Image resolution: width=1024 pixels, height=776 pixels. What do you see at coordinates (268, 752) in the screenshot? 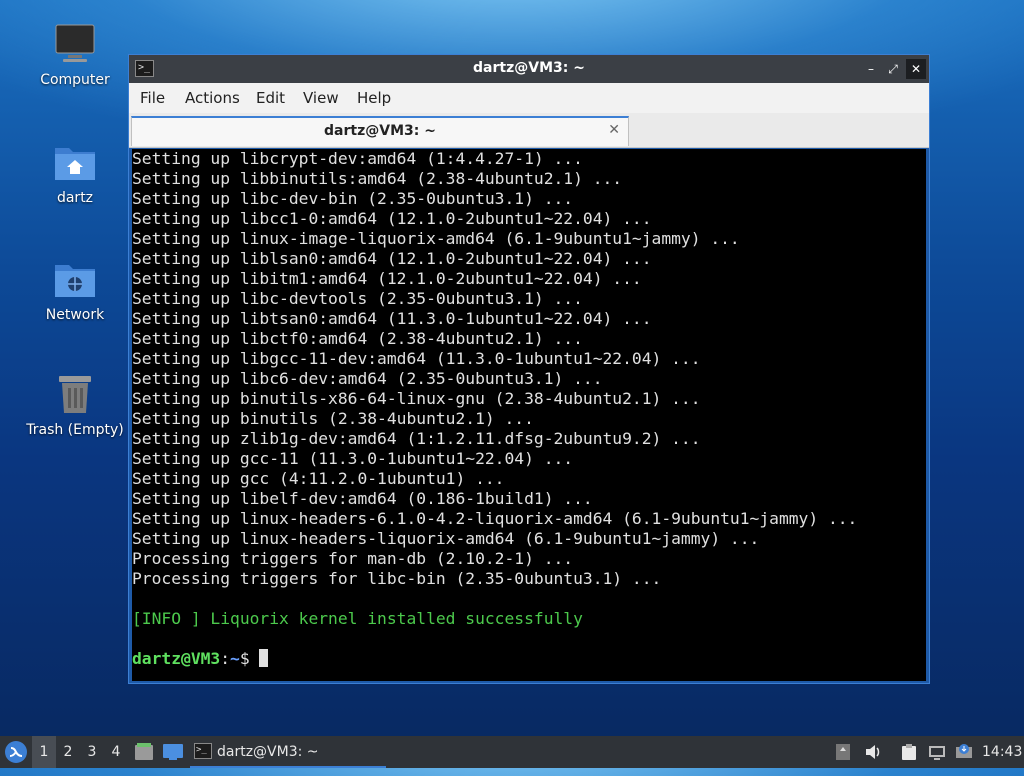
I see `task-label: dartz@VM3: ~` at bounding box center [268, 752].